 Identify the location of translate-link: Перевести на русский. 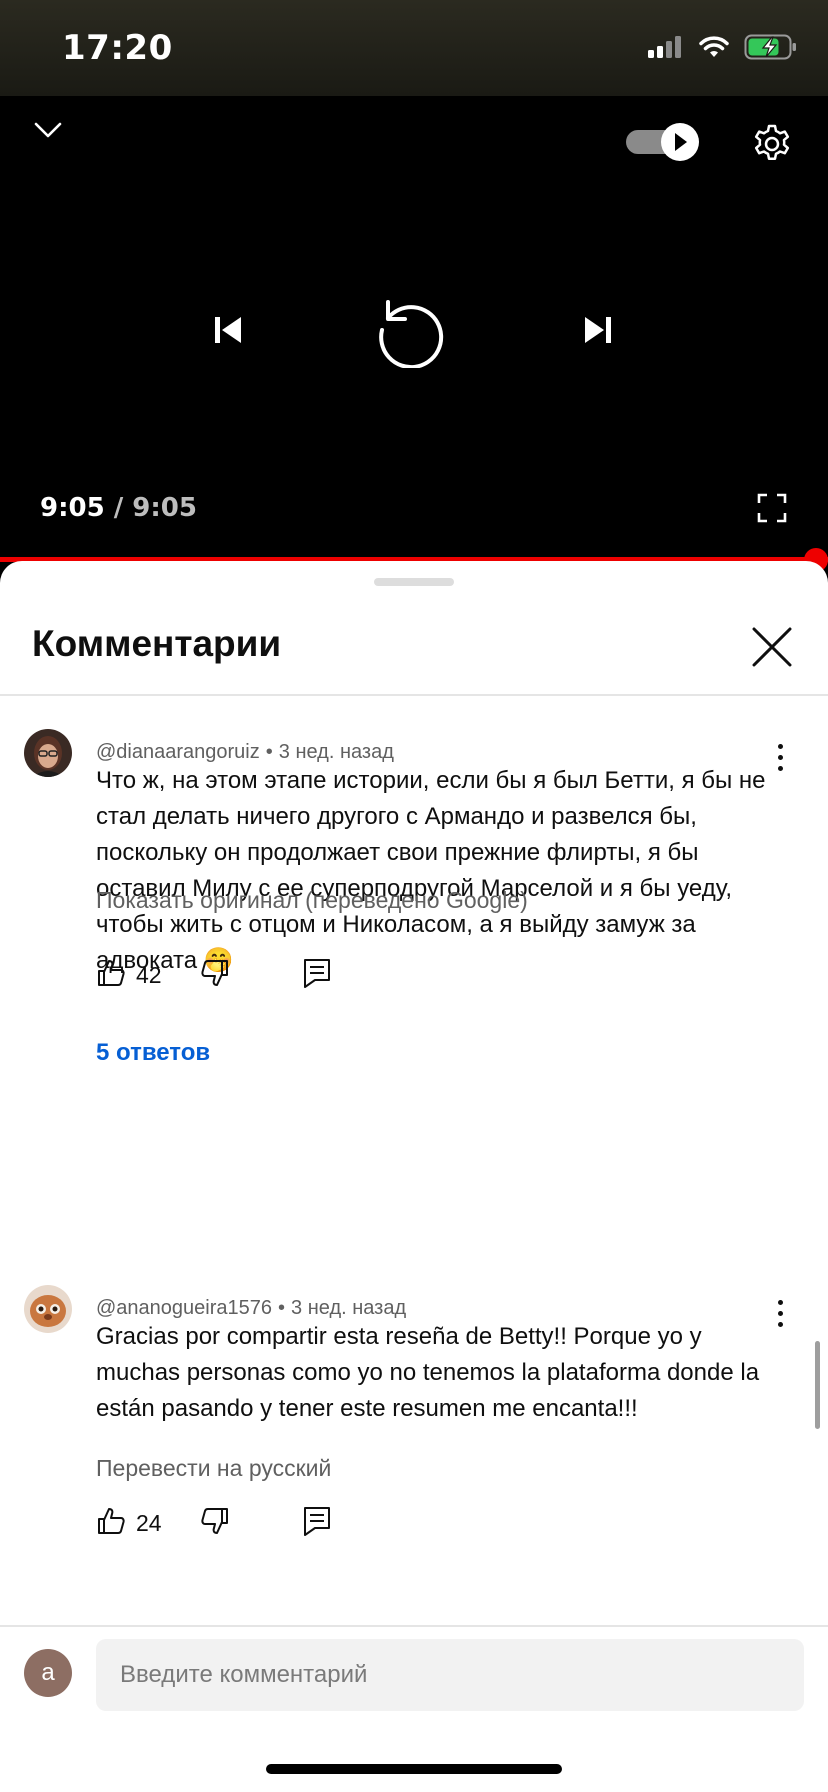
(213, 1468).